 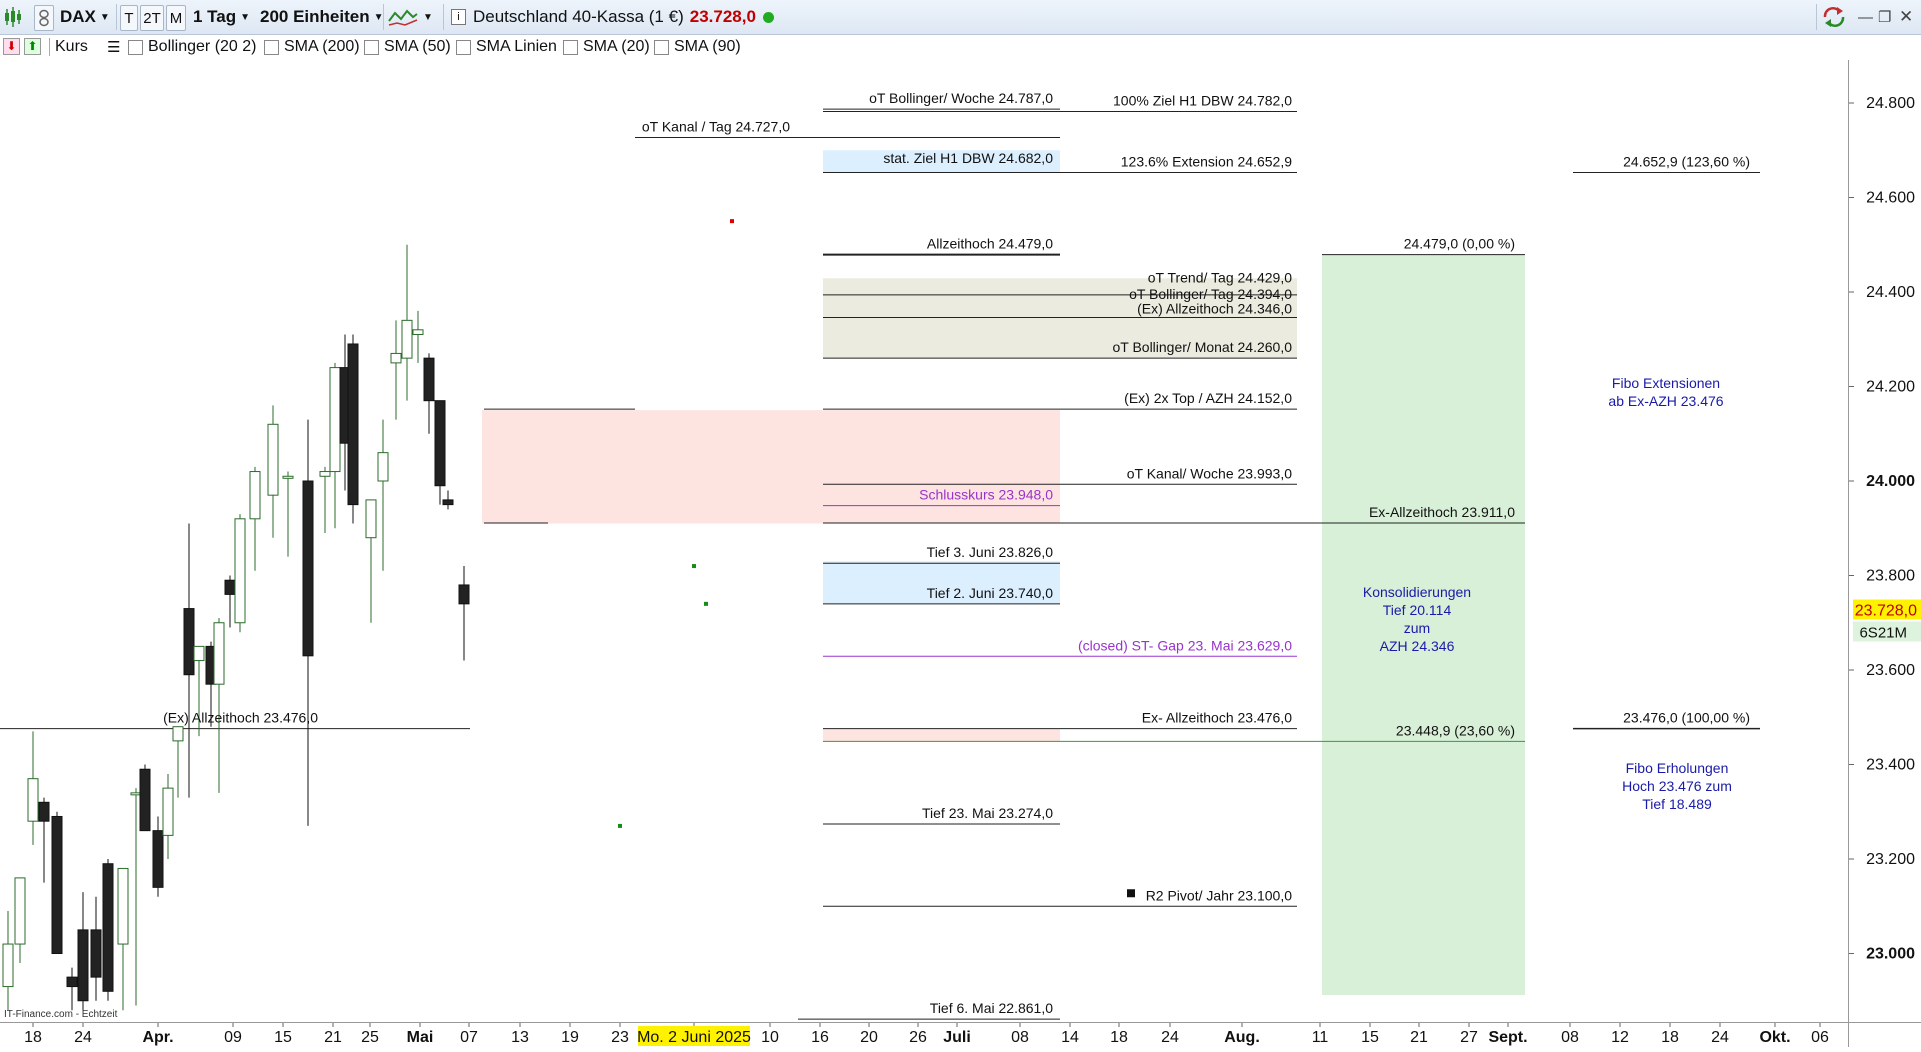 I want to click on indicator-label: SMA (50), so click(x=417, y=46).